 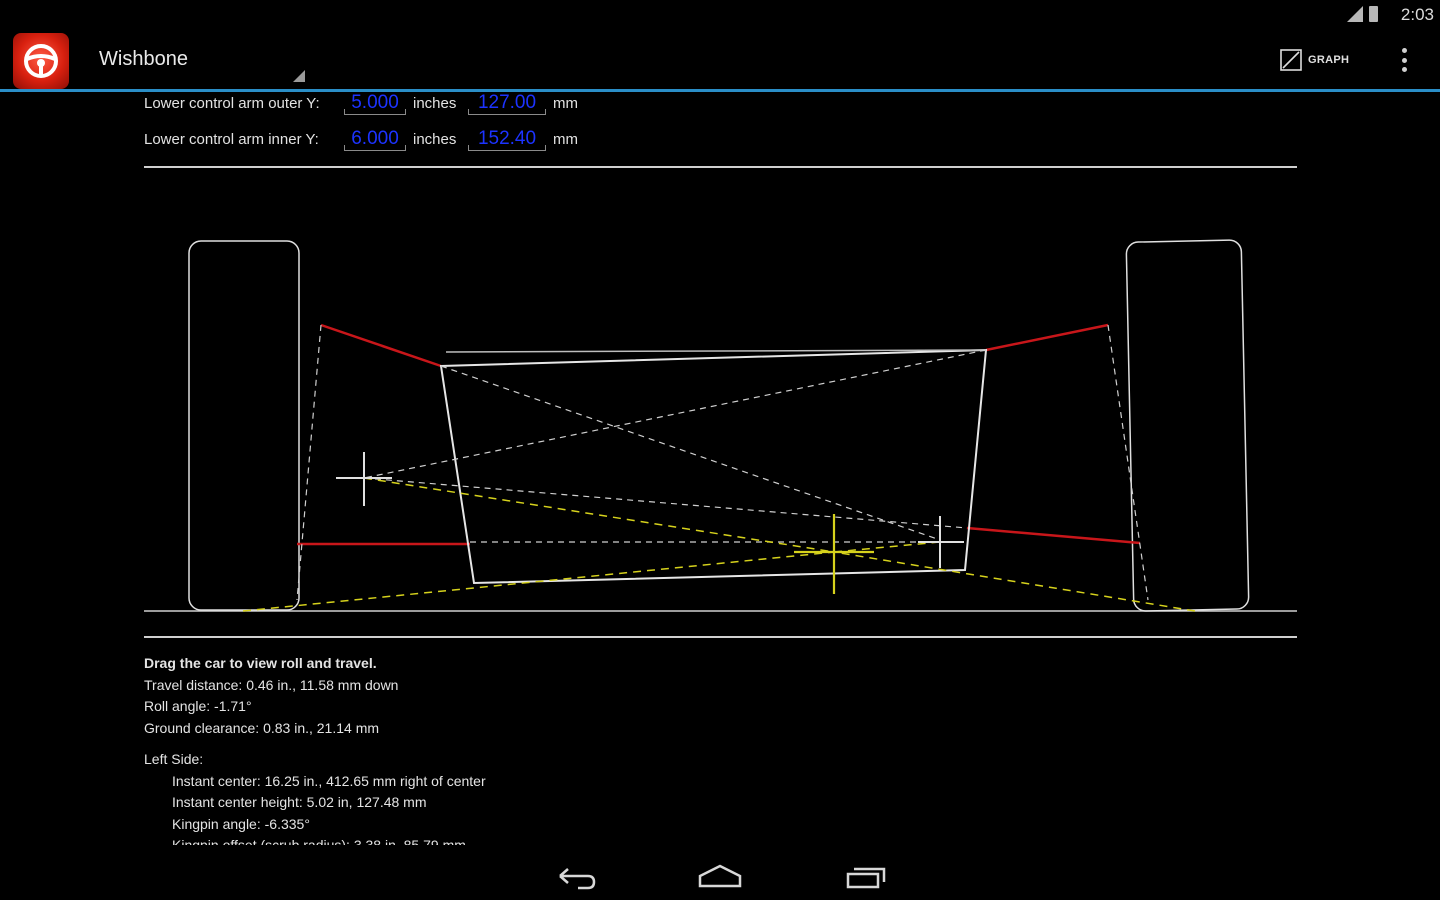 I want to click on left-upper-arm, so click(x=381, y=345).